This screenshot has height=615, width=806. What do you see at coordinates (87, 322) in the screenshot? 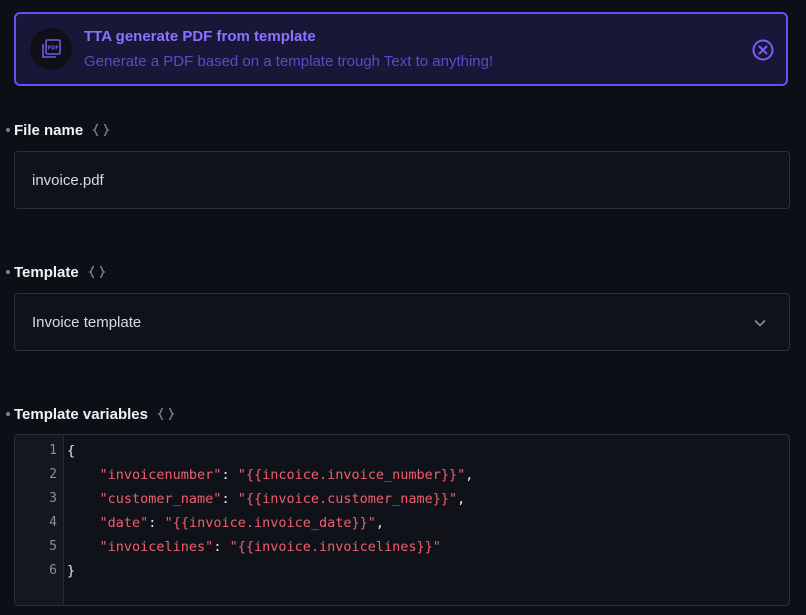
I see `template-selected-value: Invoice template` at bounding box center [87, 322].